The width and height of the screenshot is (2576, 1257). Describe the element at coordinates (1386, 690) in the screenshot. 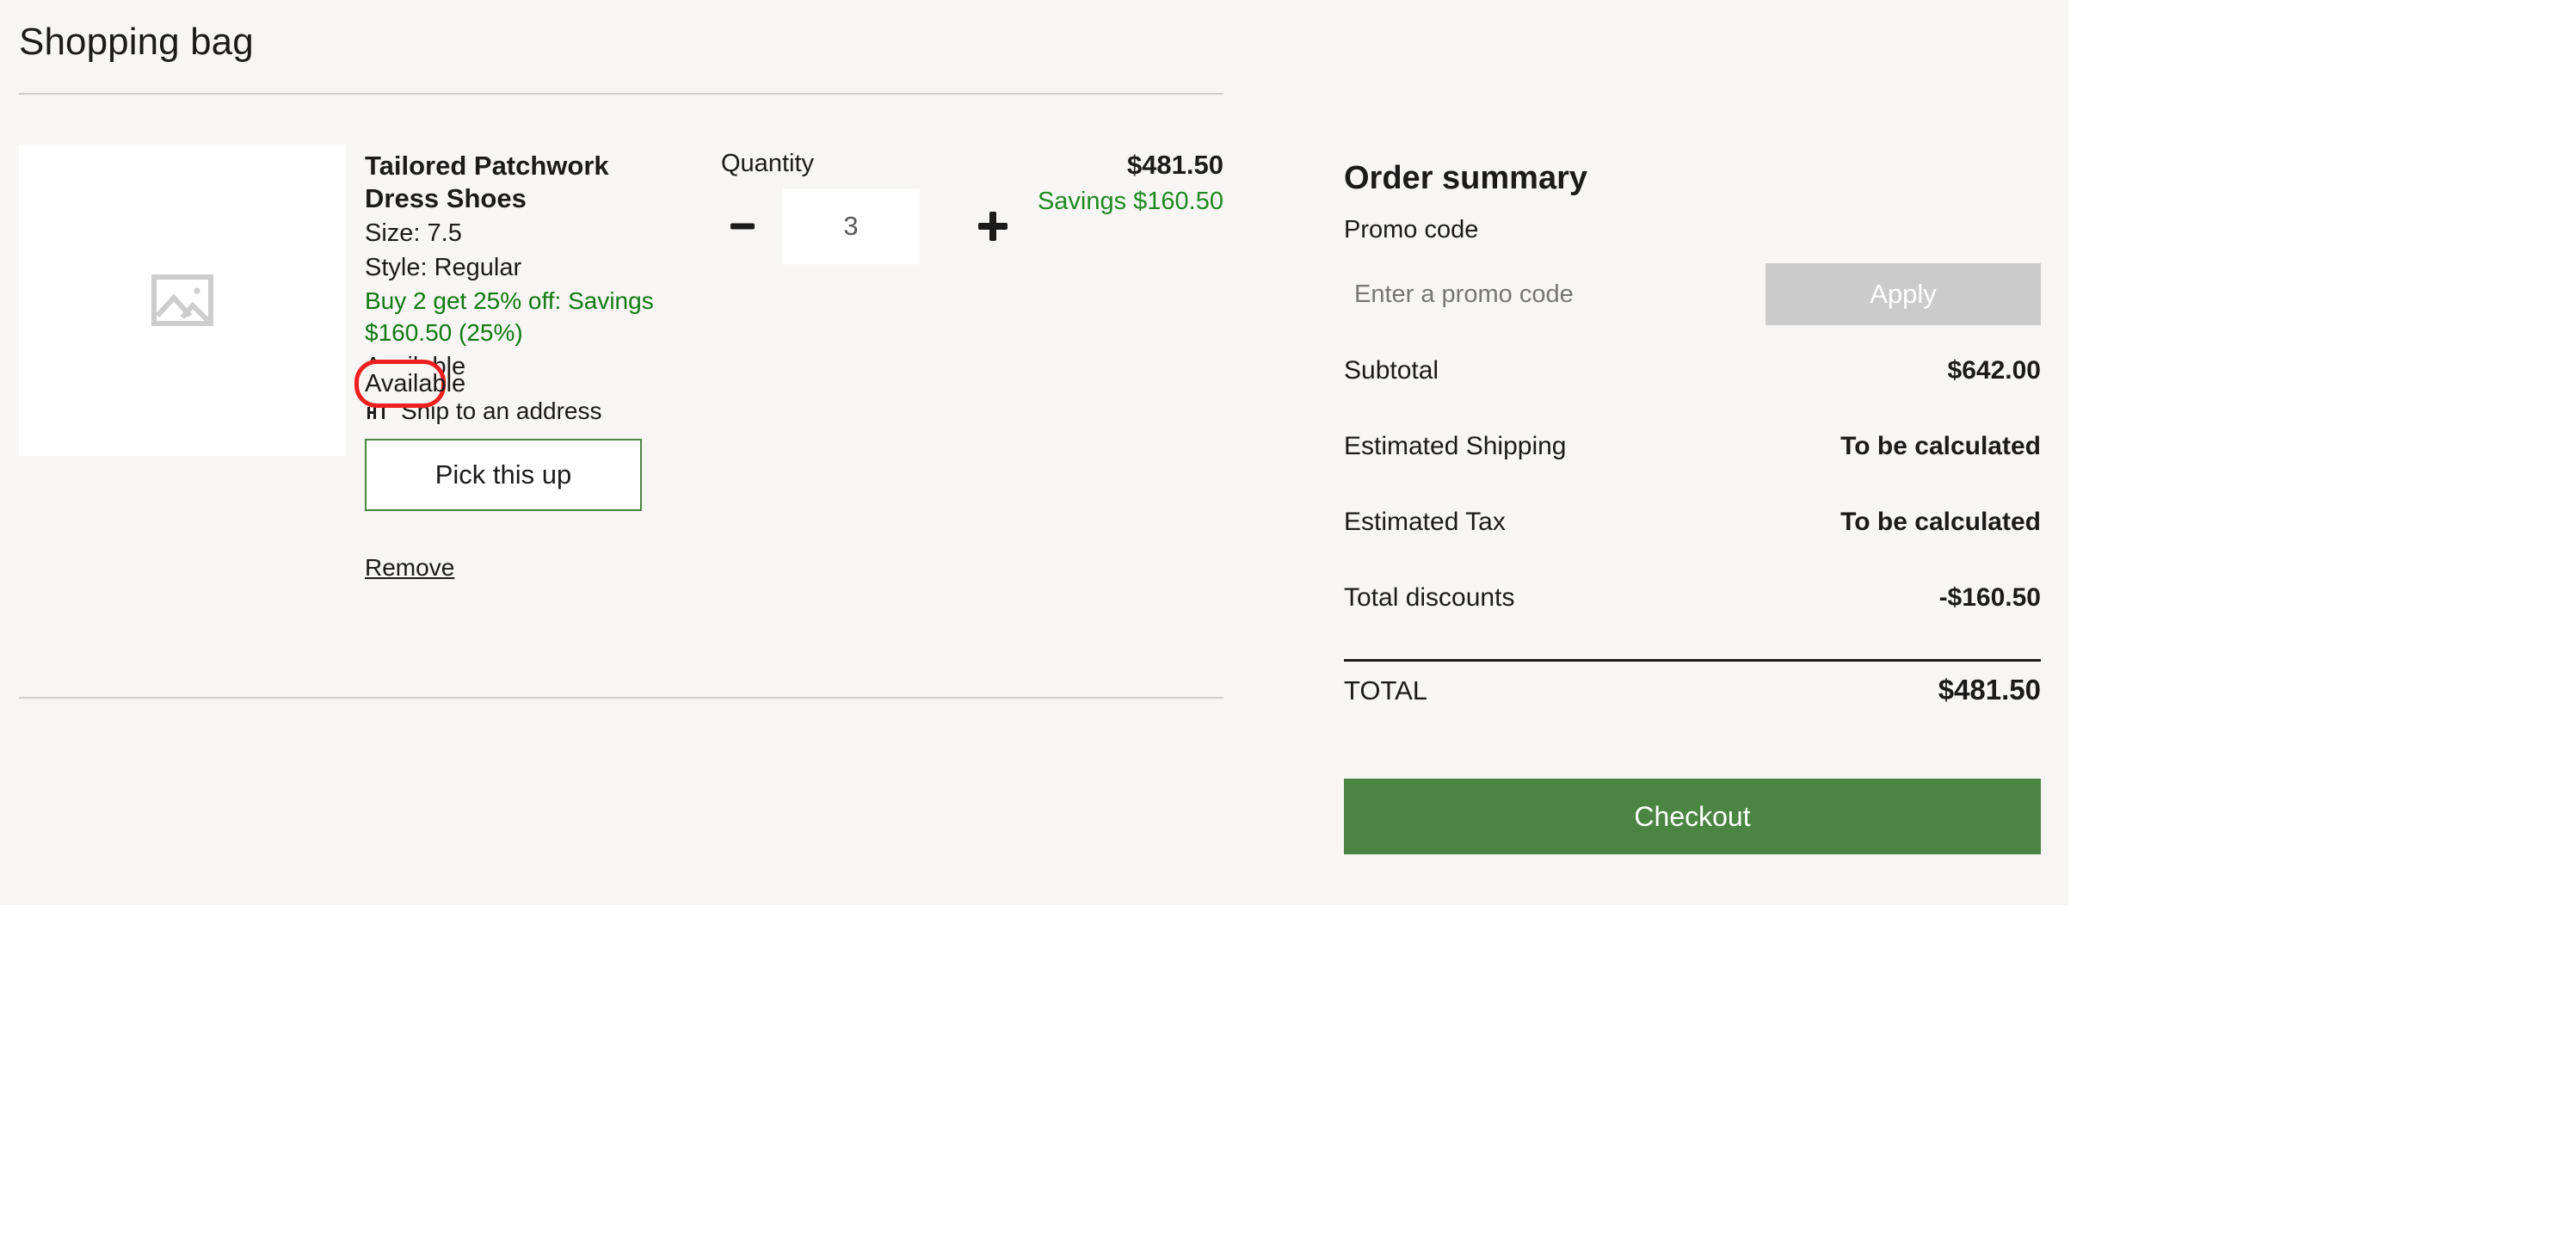

I see `total-label: TOTAL` at that location.